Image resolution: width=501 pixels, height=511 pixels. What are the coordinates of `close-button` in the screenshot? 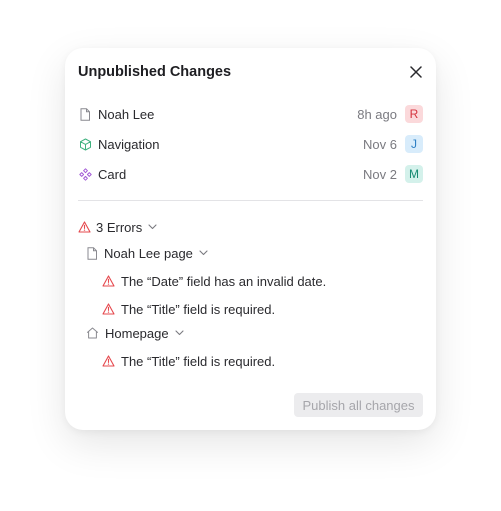 It's located at (416, 72).